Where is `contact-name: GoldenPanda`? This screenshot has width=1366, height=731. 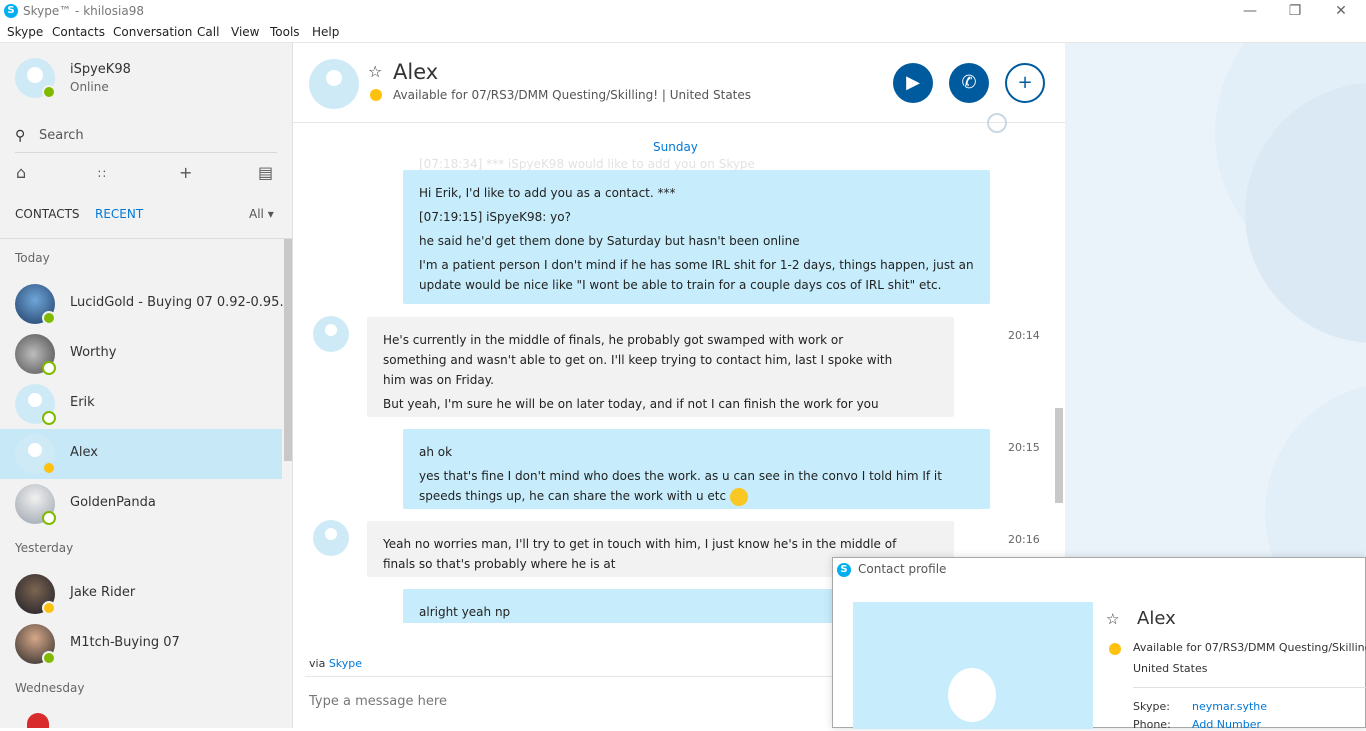 contact-name: GoldenPanda is located at coordinates (113, 502).